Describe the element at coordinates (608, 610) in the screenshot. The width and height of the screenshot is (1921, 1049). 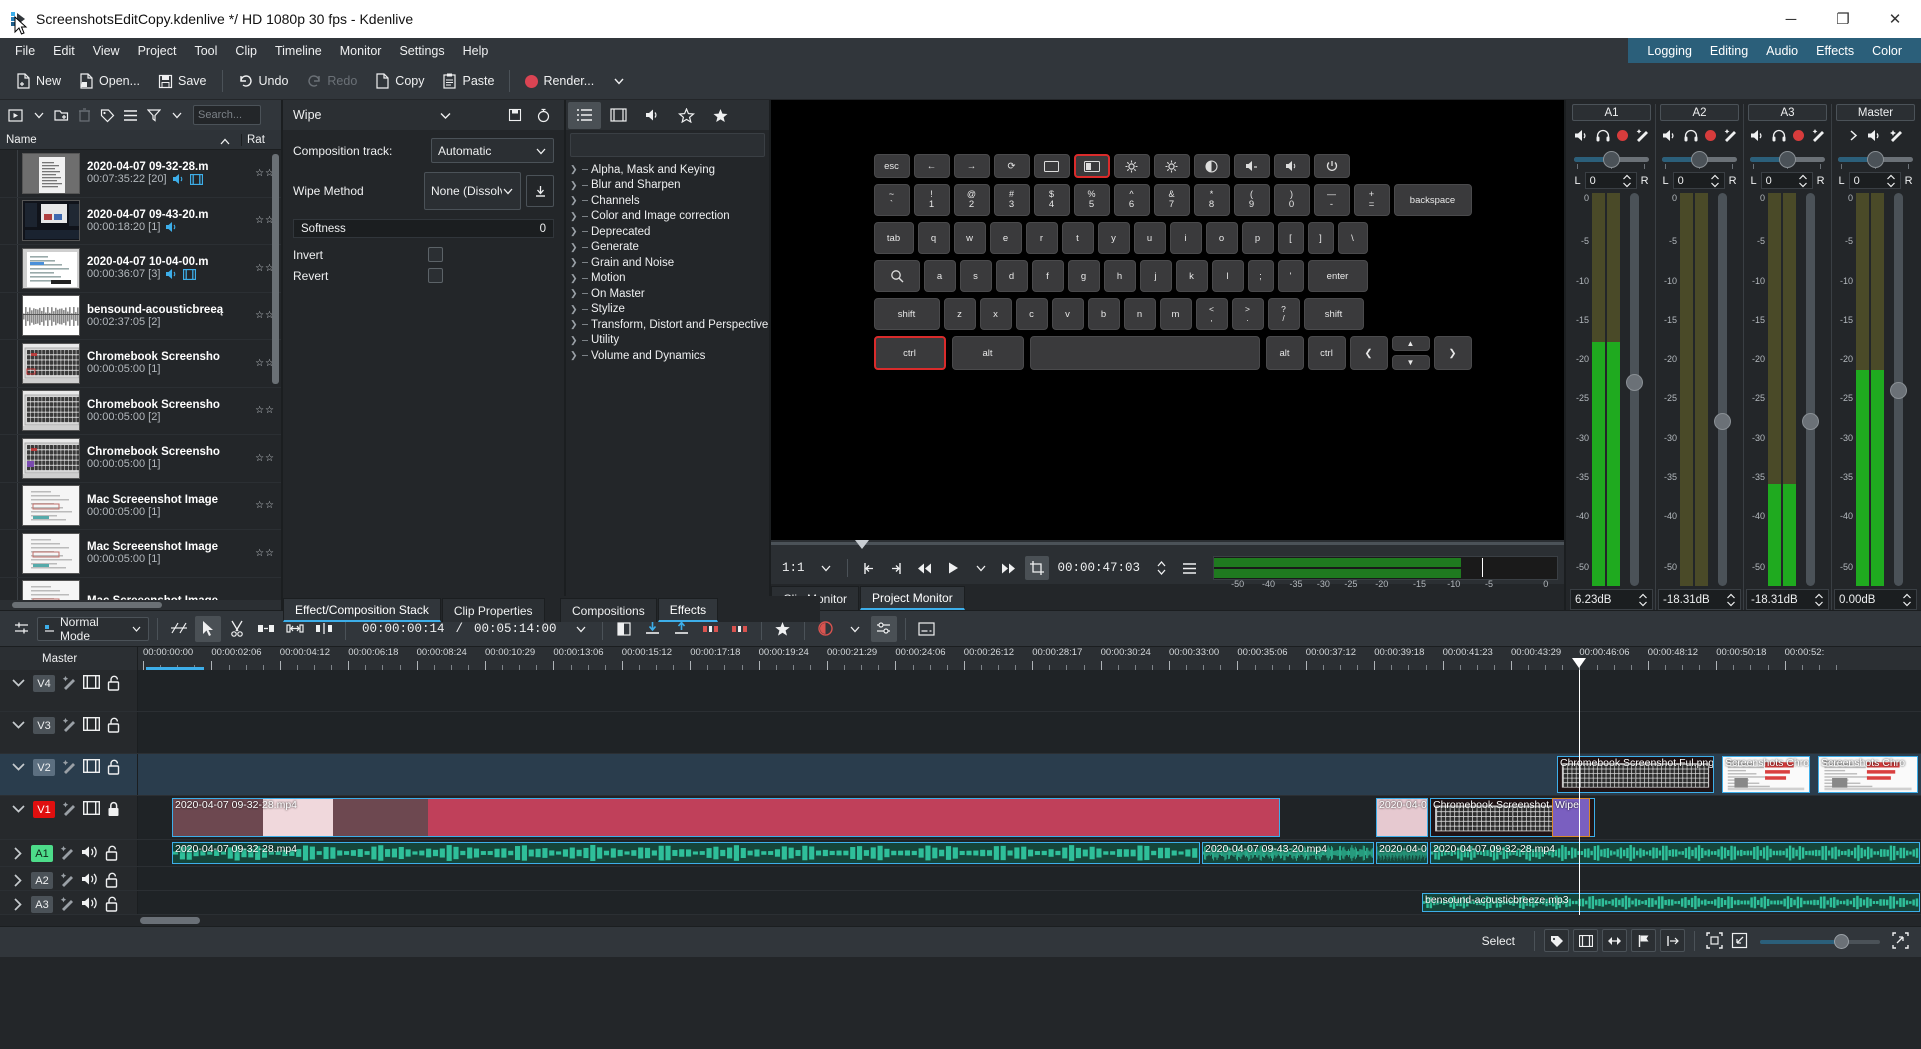
I see `tab-compositions: Compositions` at that location.